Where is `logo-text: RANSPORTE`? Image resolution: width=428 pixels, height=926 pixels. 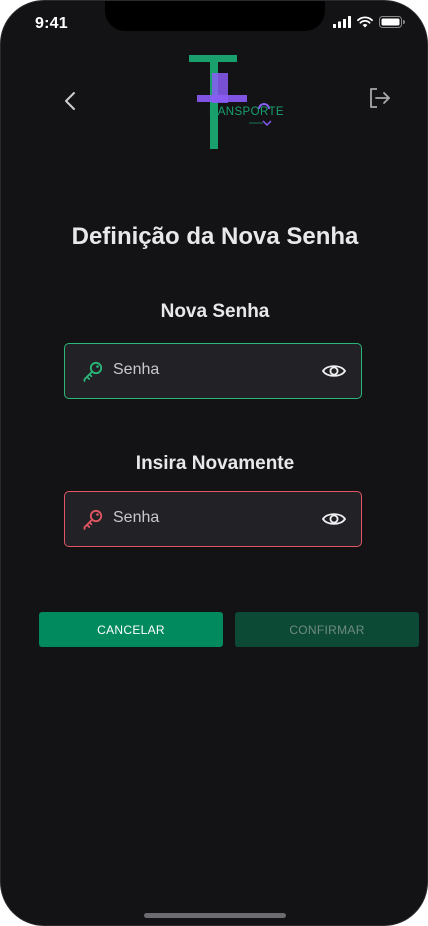
logo-text: RANSPORTE is located at coordinates (246, 112).